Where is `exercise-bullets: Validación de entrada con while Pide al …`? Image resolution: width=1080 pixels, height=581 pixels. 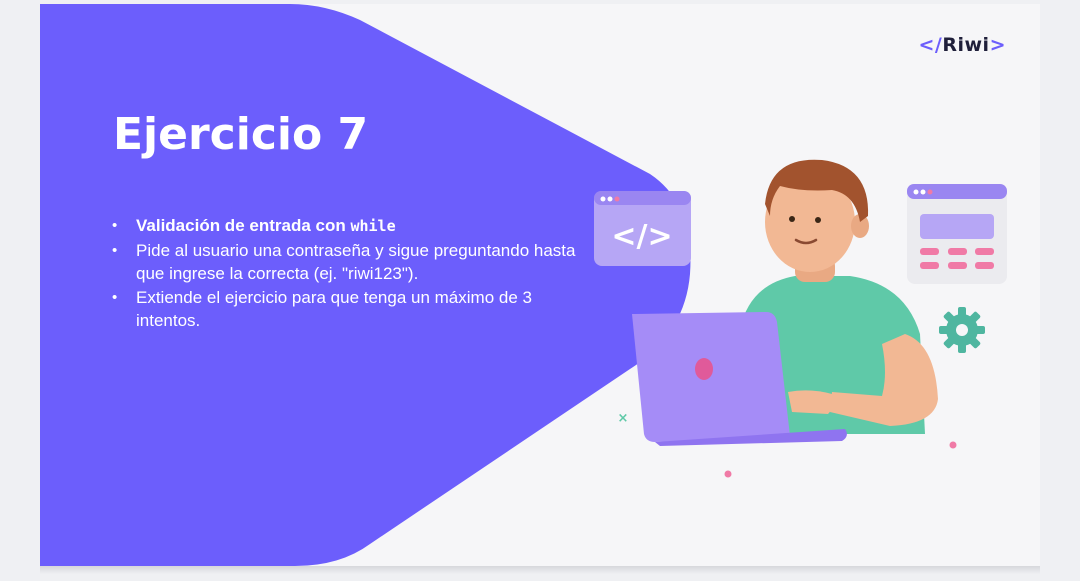 exercise-bullets: Validación de entrada con while Pide al … is located at coordinates (347, 273).